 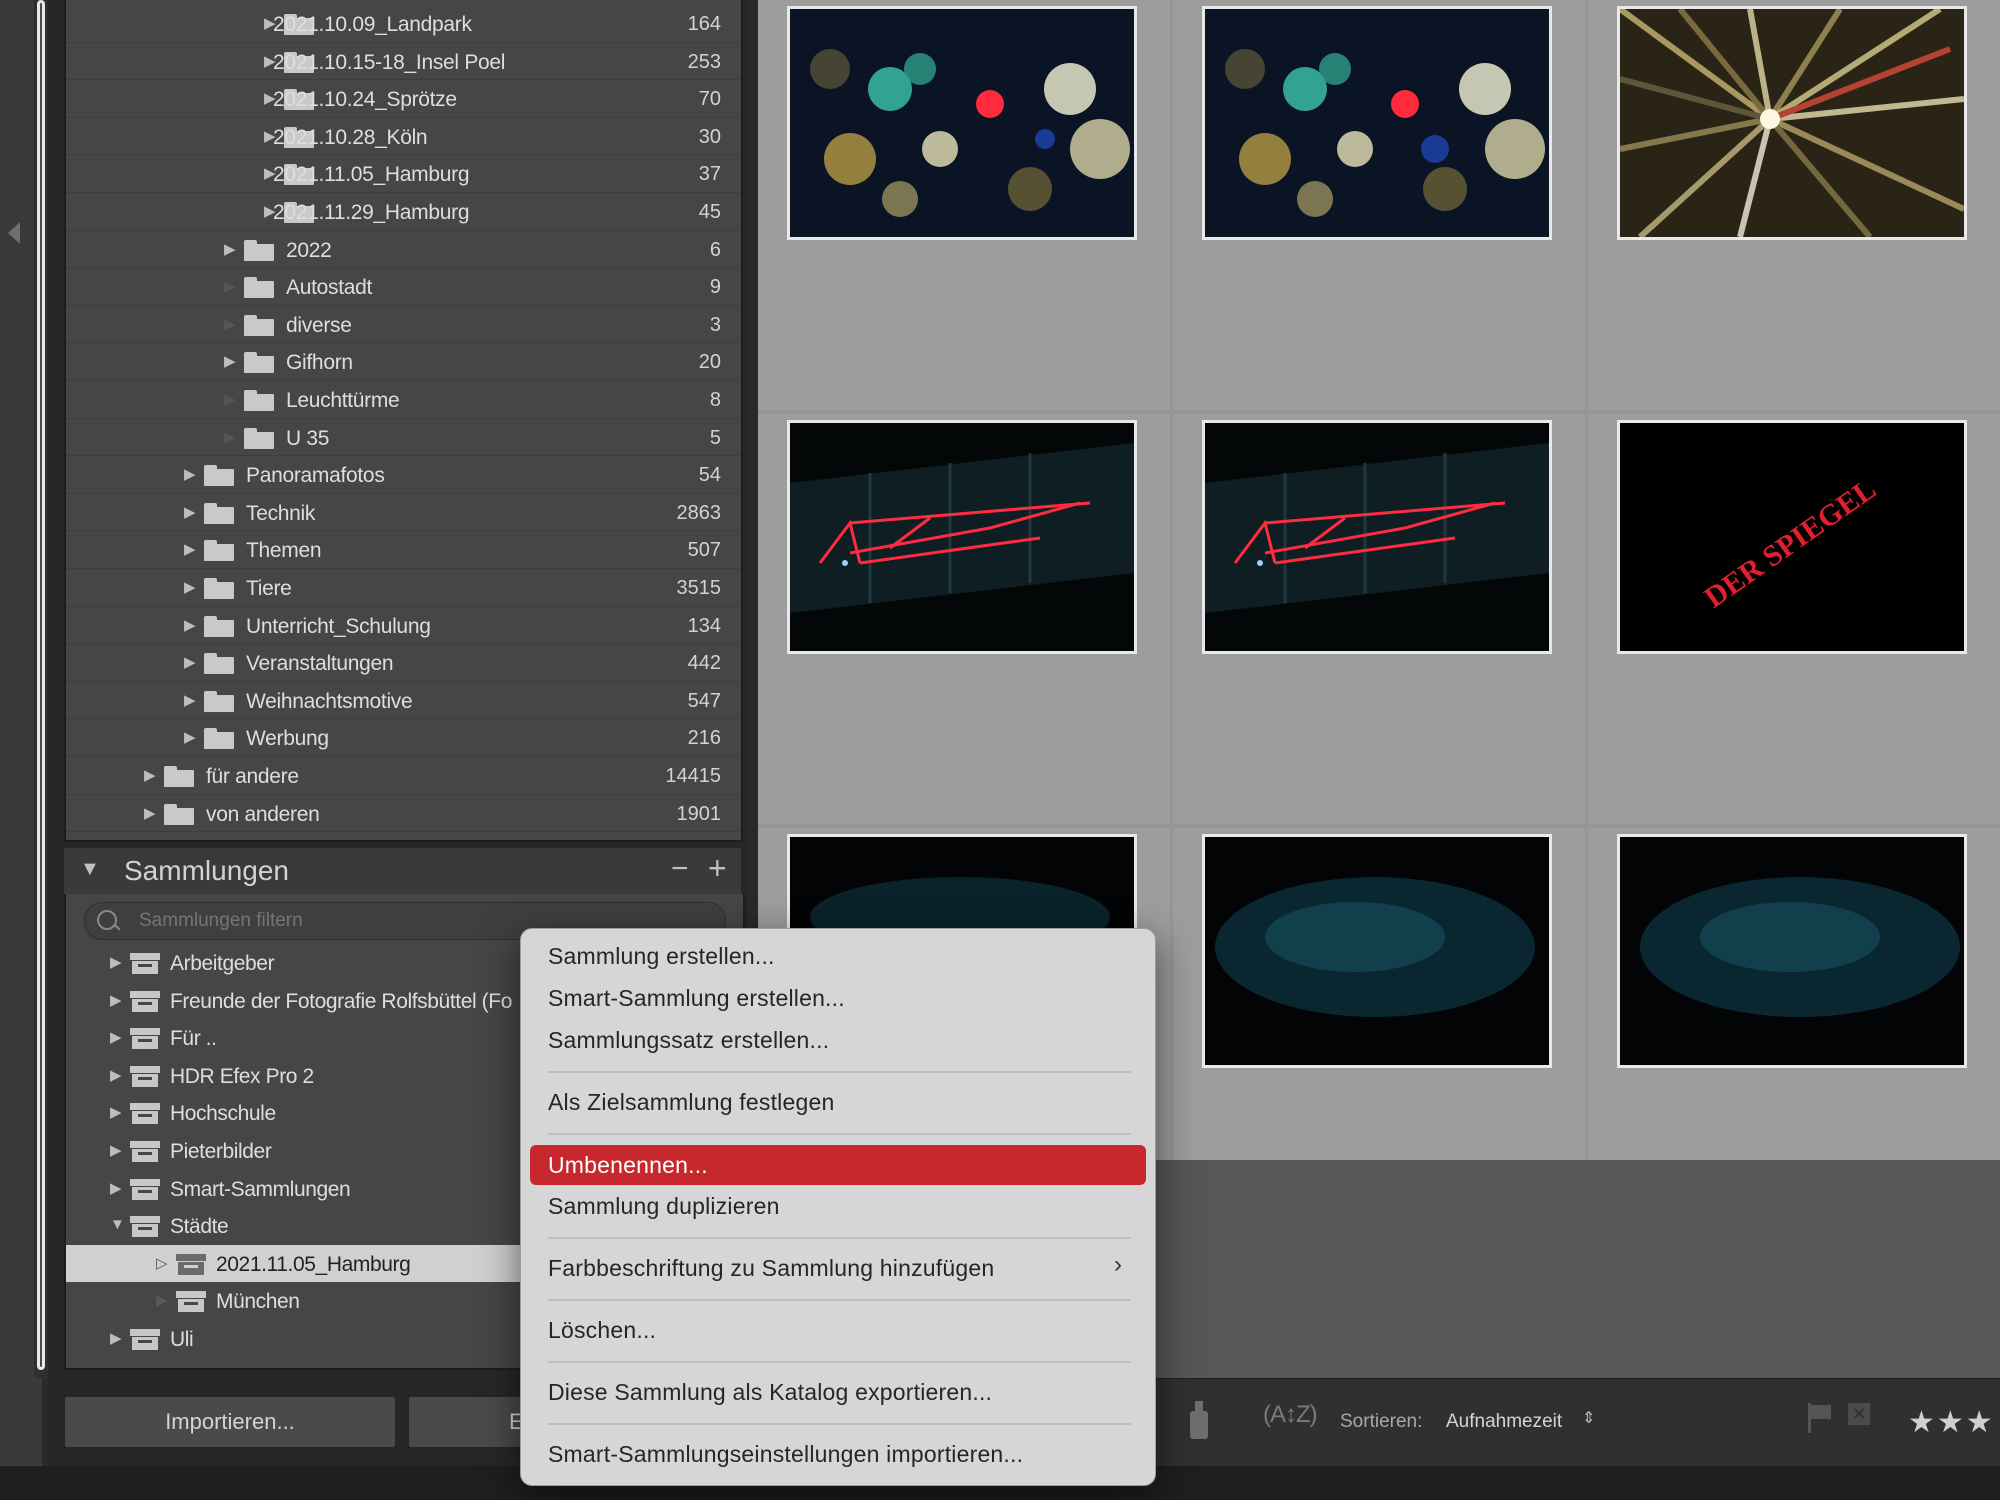 I want to click on folder-row: ▶ 2021.10.24_Sprötze 70, so click(x=403, y=99).